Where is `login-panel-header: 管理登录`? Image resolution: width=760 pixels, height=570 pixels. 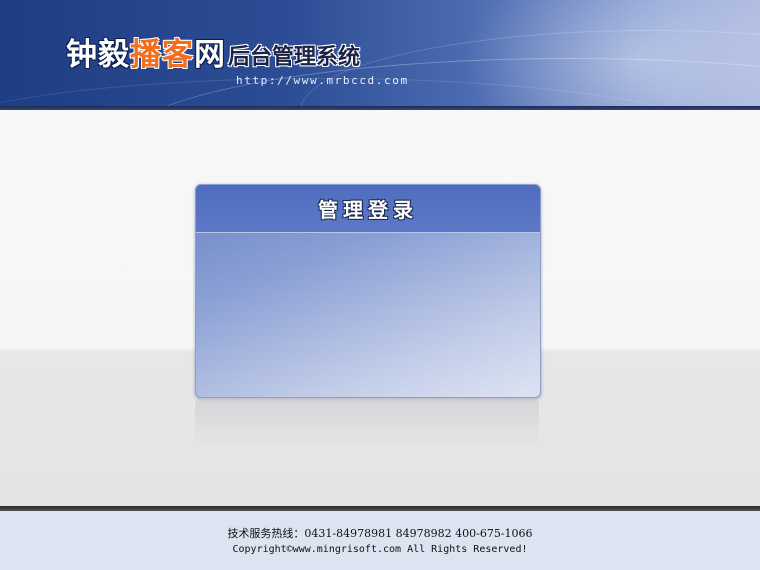 login-panel-header: 管理登录 is located at coordinates (368, 209).